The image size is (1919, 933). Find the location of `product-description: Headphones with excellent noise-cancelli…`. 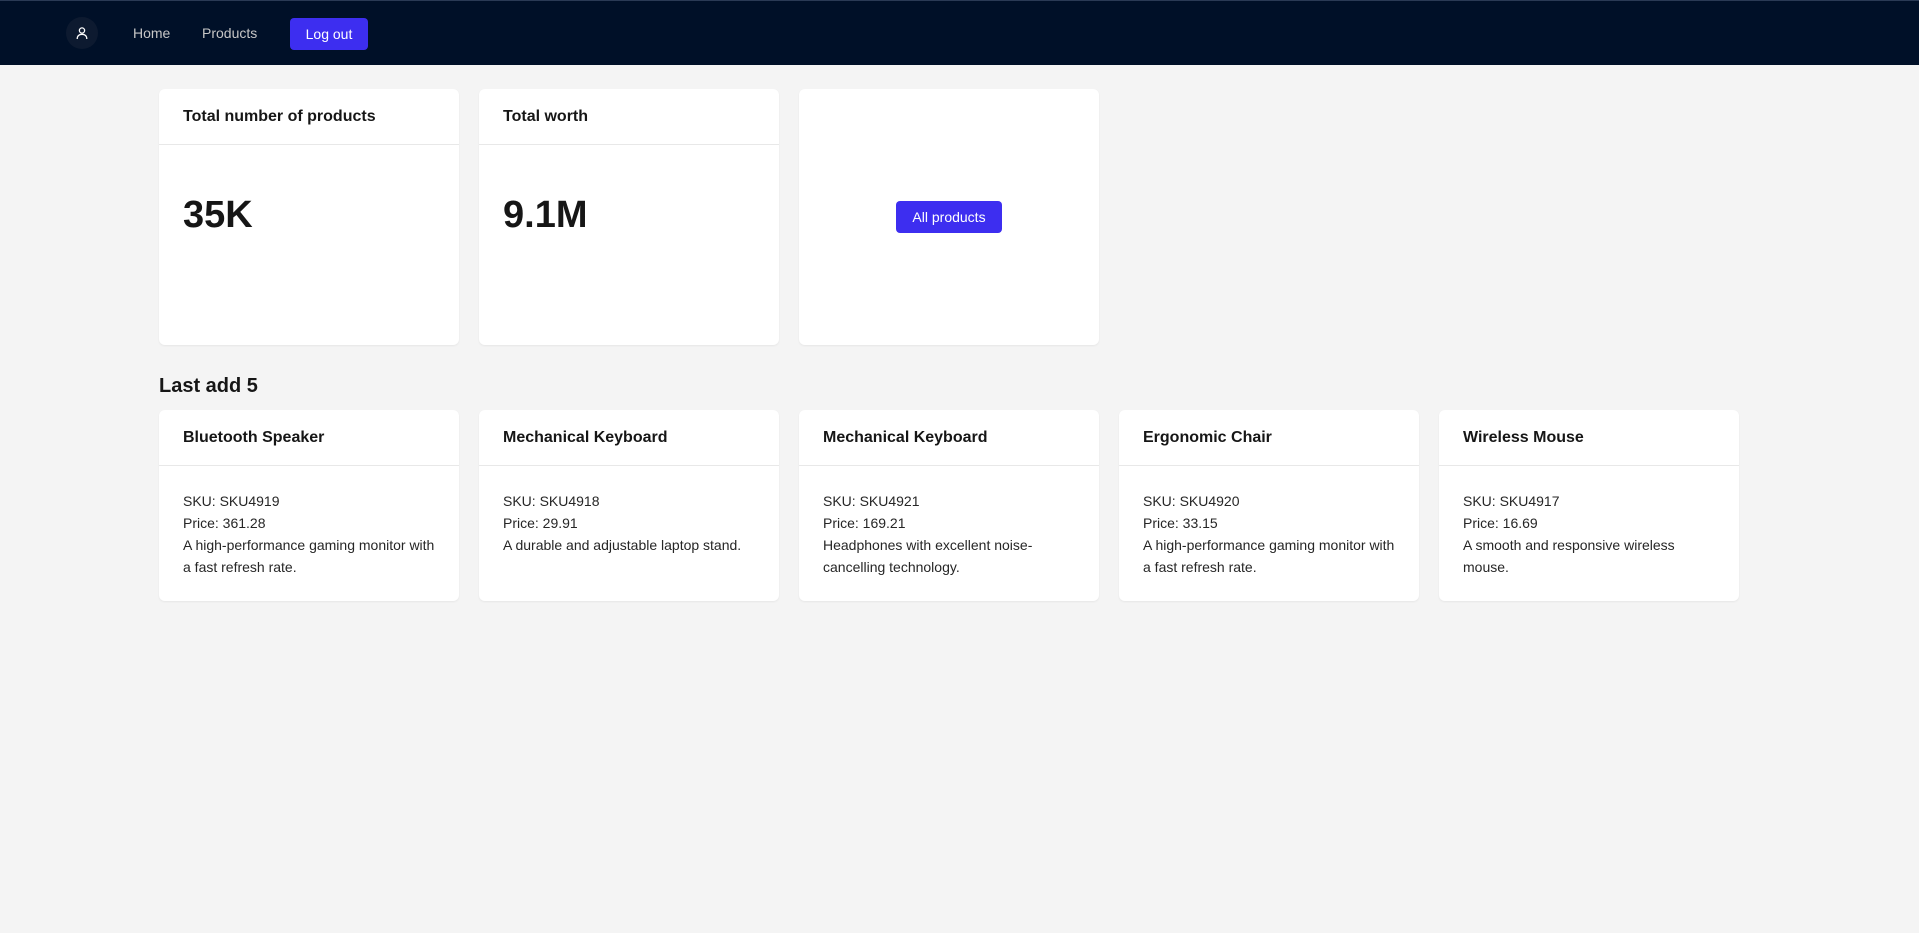

product-description: Headphones with excellent noise-cancelli… is located at coordinates (928, 556).